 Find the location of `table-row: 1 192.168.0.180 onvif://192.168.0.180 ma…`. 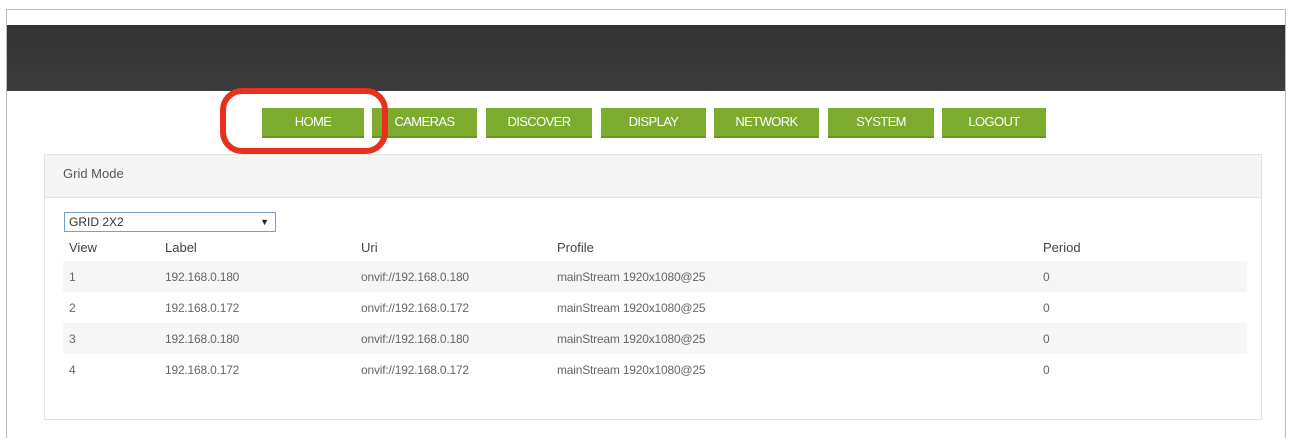

table-row: 1 192.168.0.180 onvif://192.168.0.180 ma… is located at coordinates (655, 276).